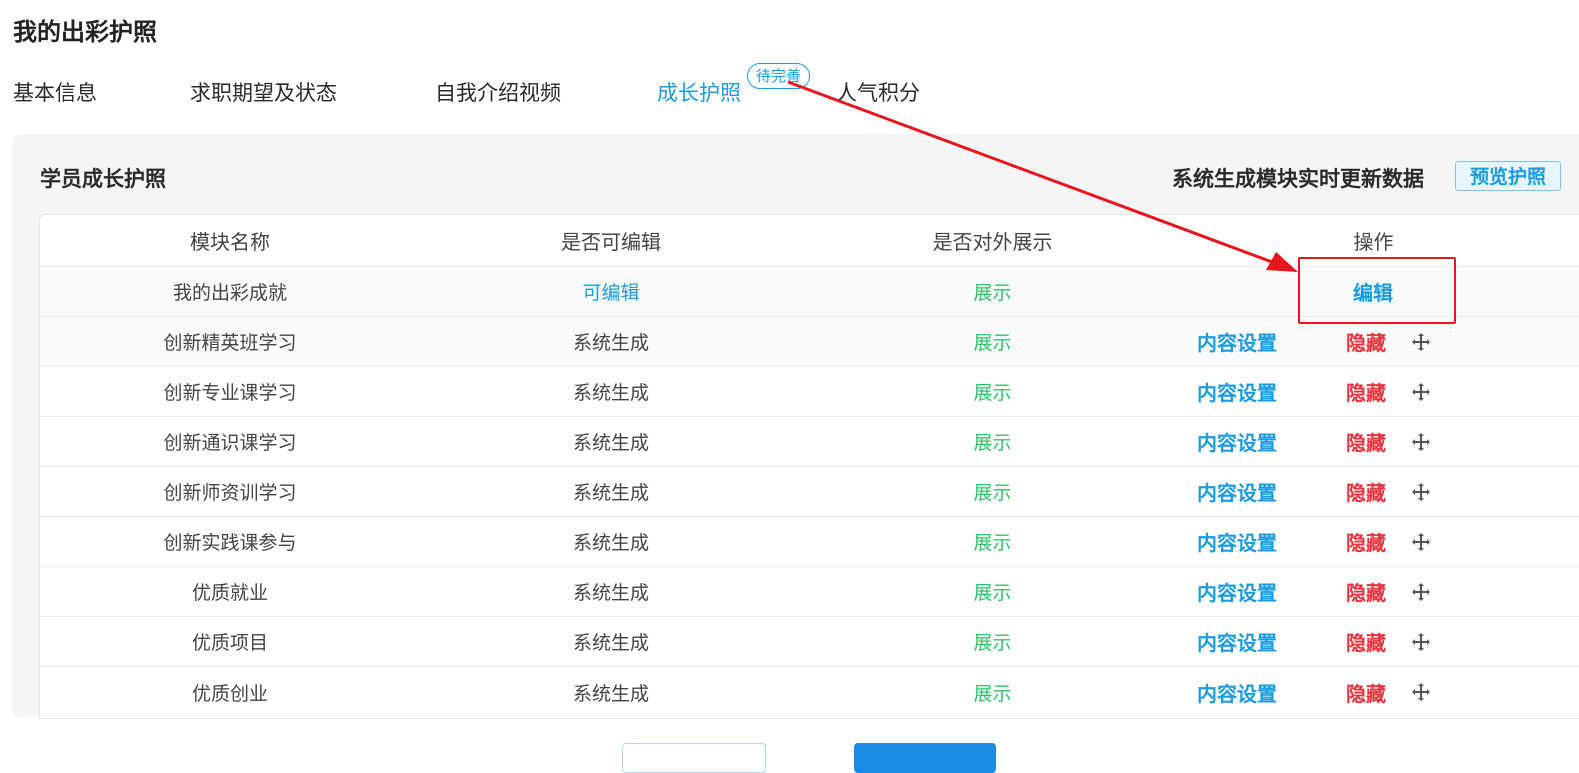 The width and height of the screenshot is (1579, 773). Describe the element at coordinates (230, 343) in the screenshot. I see `module-name: 创新精英班学习` at that location.